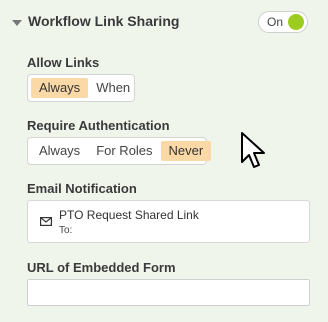 The height and width of the screenshot is (322, 328). Describe the element at coordinates (129, 215) in the screenshot. I see `email-subject: PTO Request Shared Link` at that location.